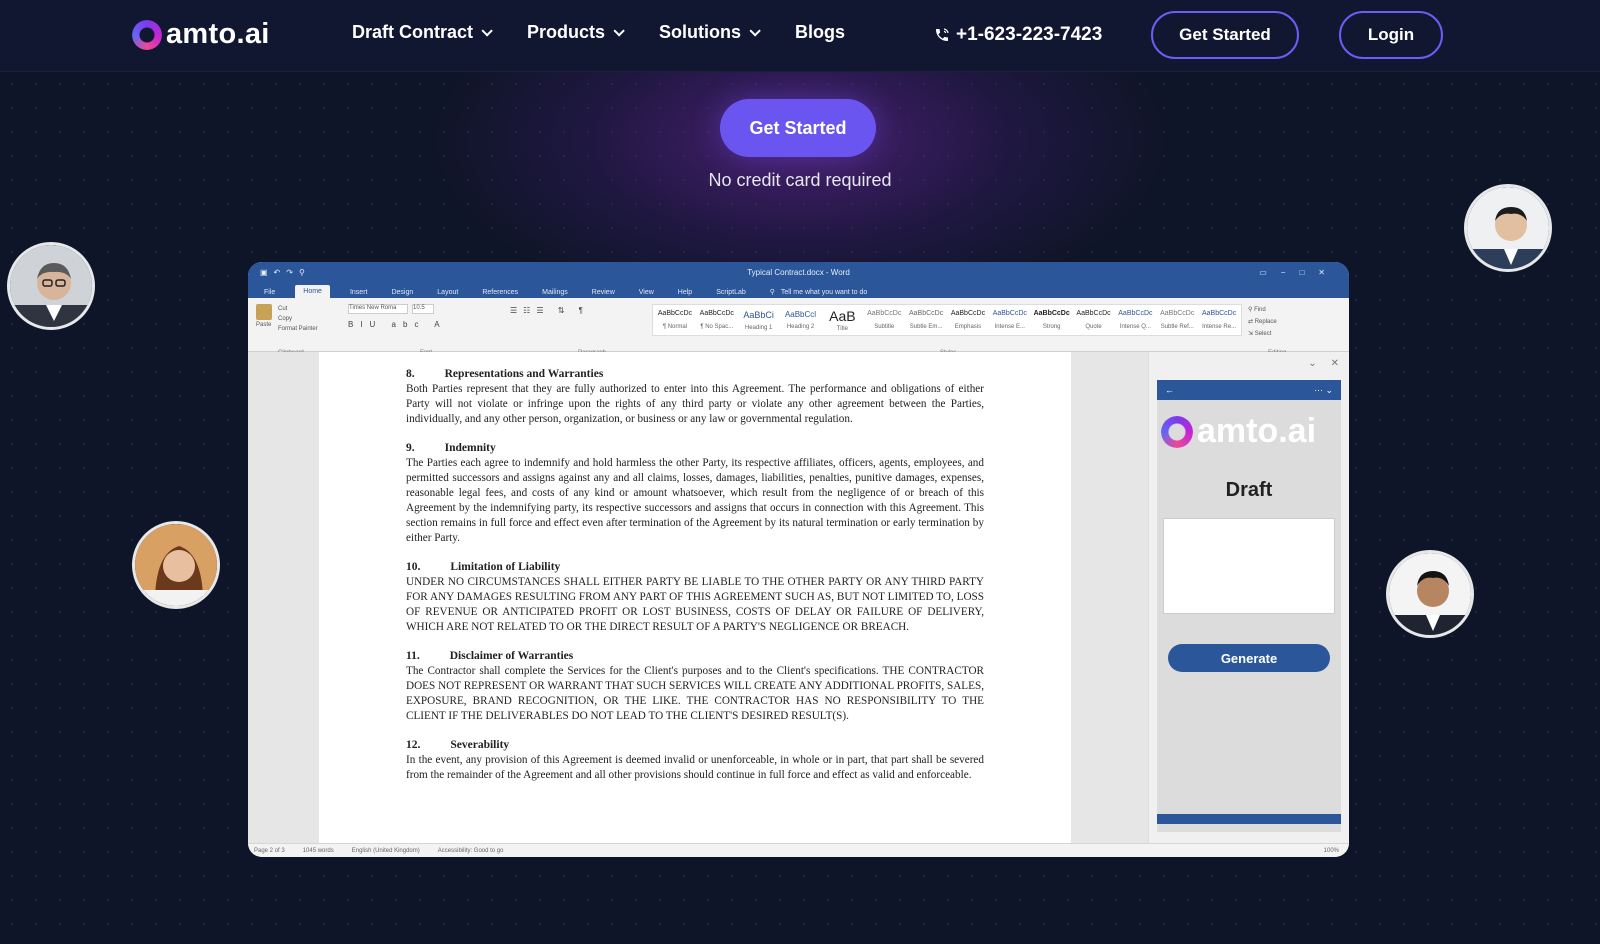 The image size is (1600, 944). What do you see at coordinates (218, 34) in the screenshot?
I see `logo-text: amto.ai` at bounding box center [218, 34].